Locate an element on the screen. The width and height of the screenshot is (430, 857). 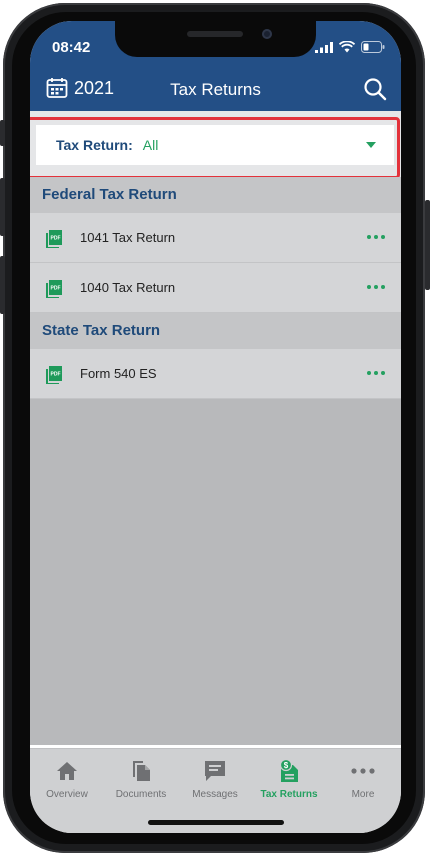
tab-messages: Messages is located at coordinates (215, 779).